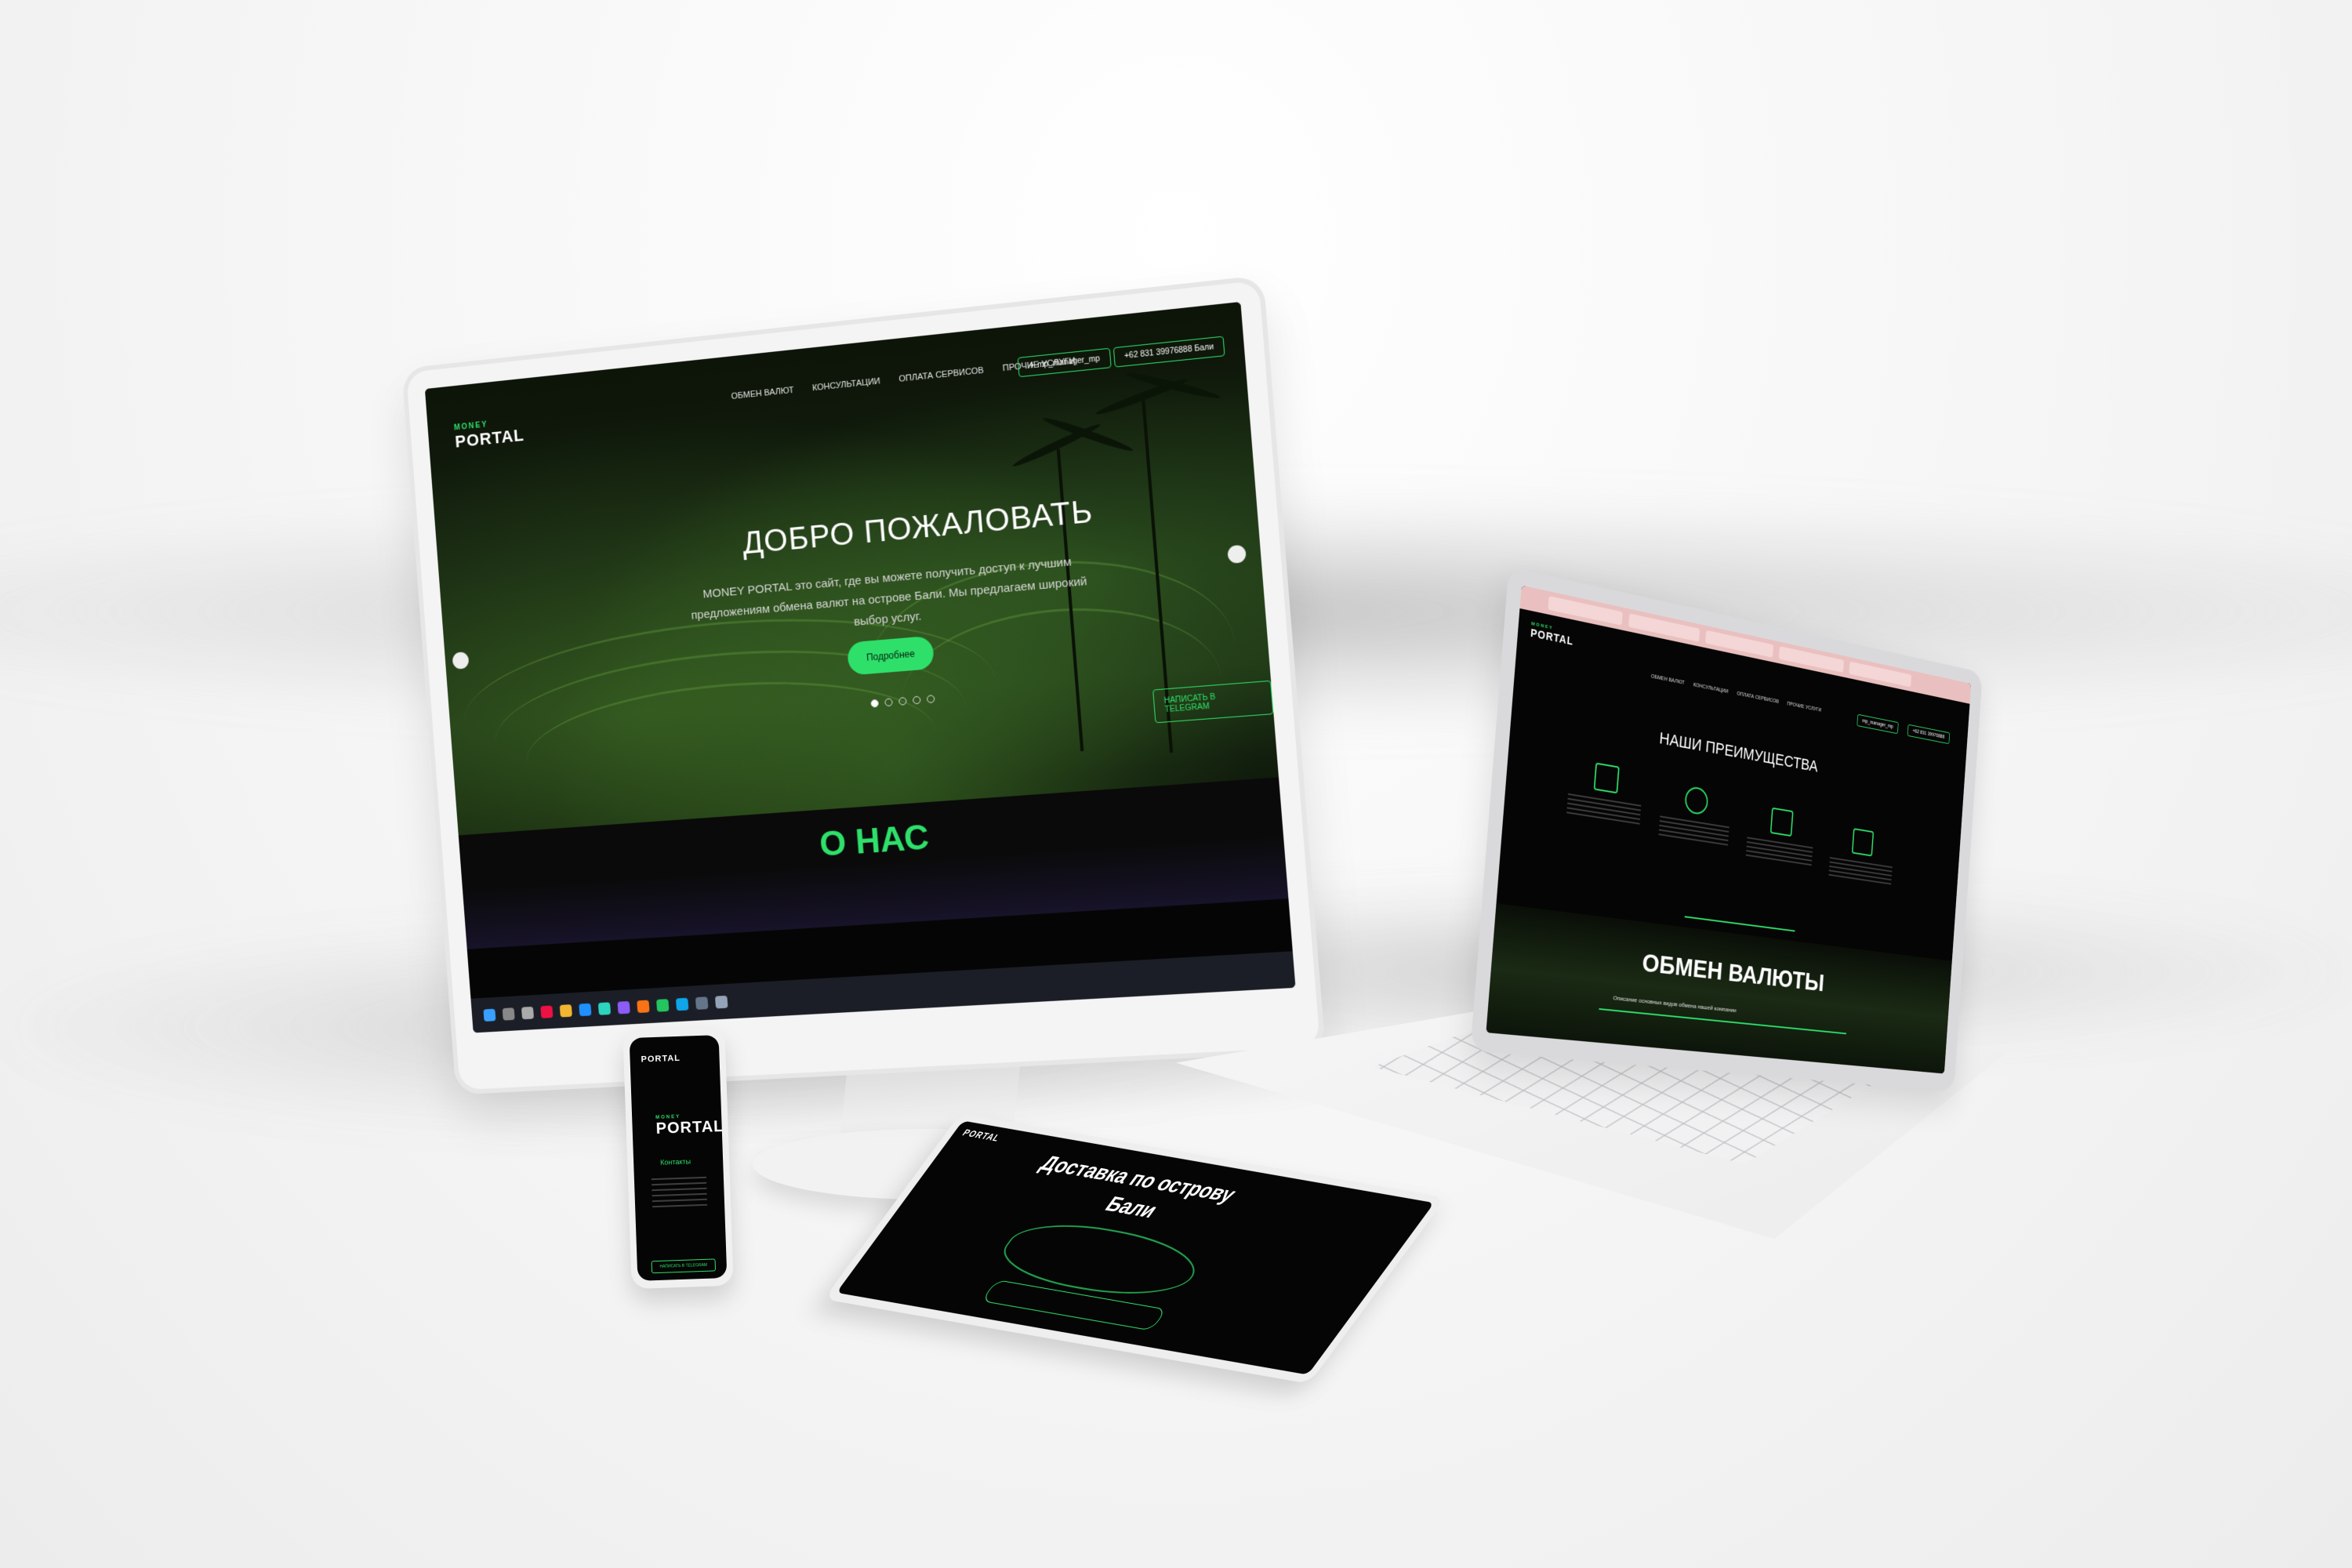  I want to click on menu-item-other: ПРОЧИЕ УСЛУГИ, so click(1804, 707).